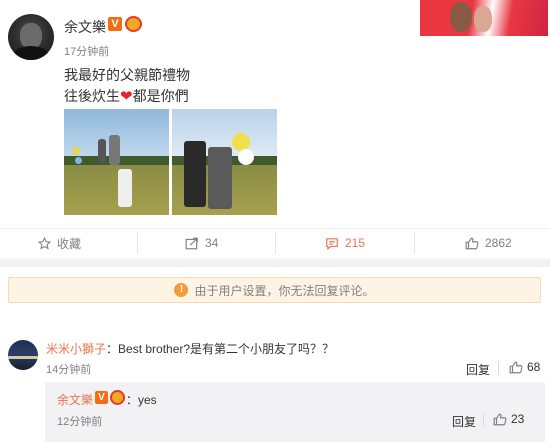 The image size is (550, 442). Describe the element at coordinates (201, 243) in the screenshot. I see `repost-button: 34` at that location.